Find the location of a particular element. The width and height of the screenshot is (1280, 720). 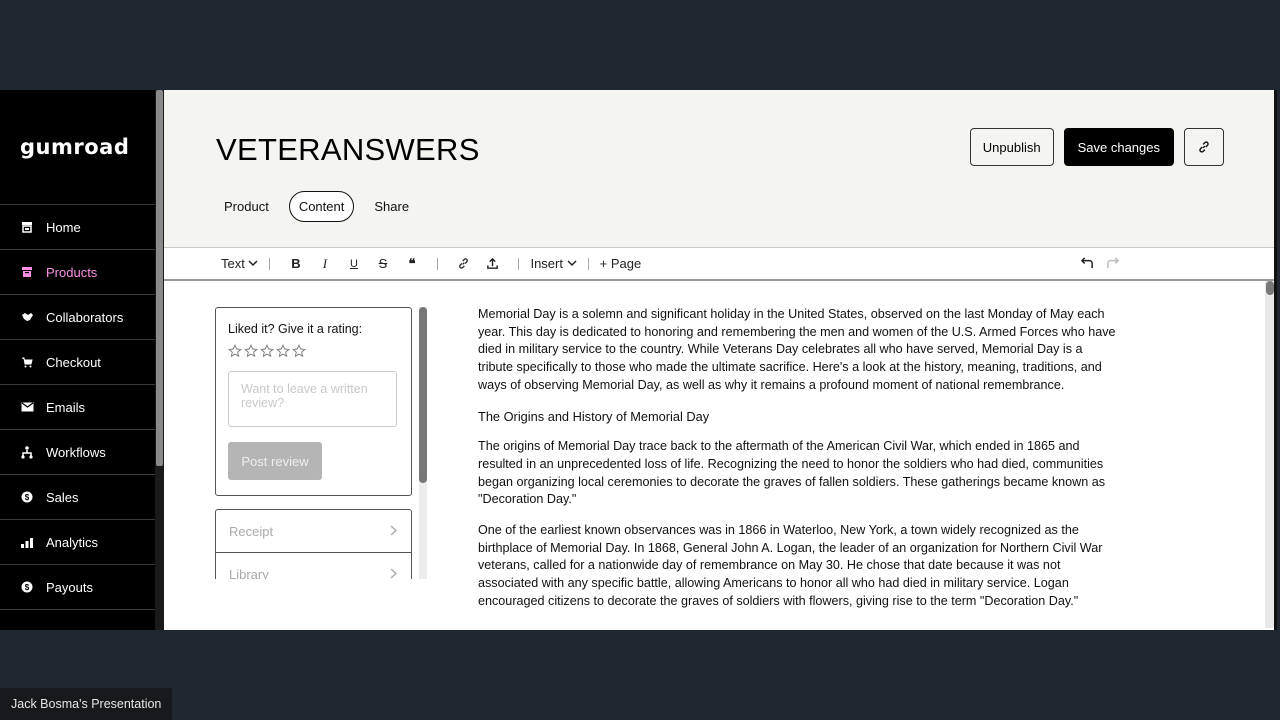

rating-label: Liked it? Give it a rating: is located at coordinates (295, 329).